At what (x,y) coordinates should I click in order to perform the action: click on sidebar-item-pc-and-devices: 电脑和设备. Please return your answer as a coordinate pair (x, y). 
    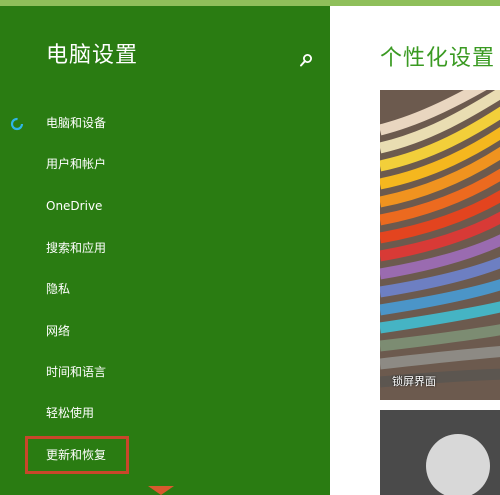
    Looking at the image, I should click on (166, 123).